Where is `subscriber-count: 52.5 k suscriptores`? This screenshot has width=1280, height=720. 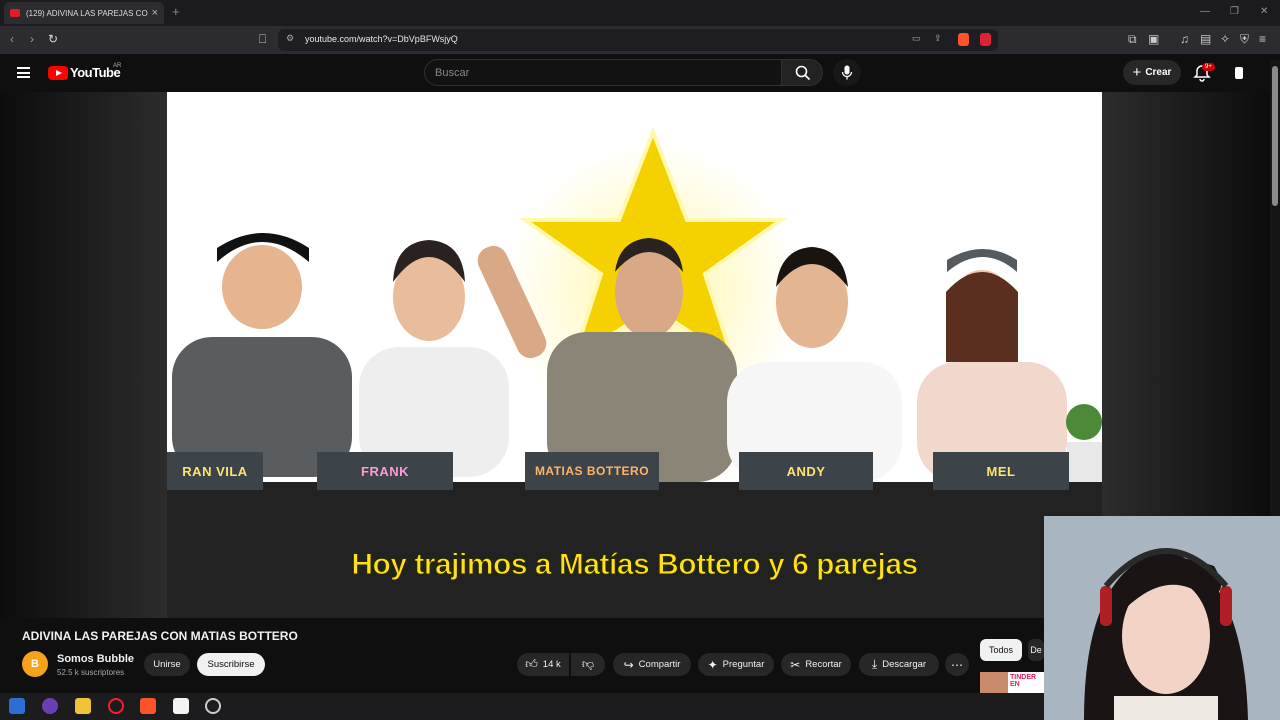
subscriber-count: 52.5 k suscriptores is located at coordinates (91, 672).